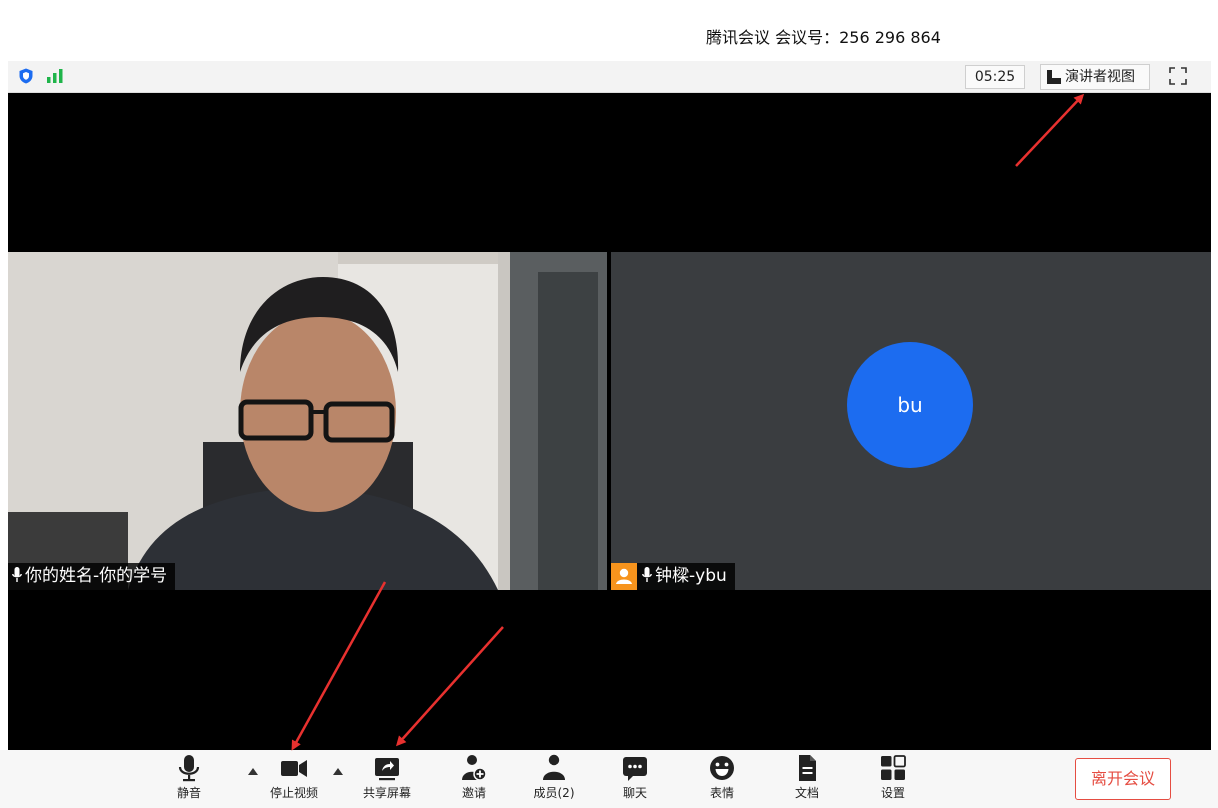 This screenshot has width=1218, height=808. What do you see at coordinates (96, 576) in the screenshot?
I see `participant-name: 你的姓名-你的学号` at bounding box center [96, 576].